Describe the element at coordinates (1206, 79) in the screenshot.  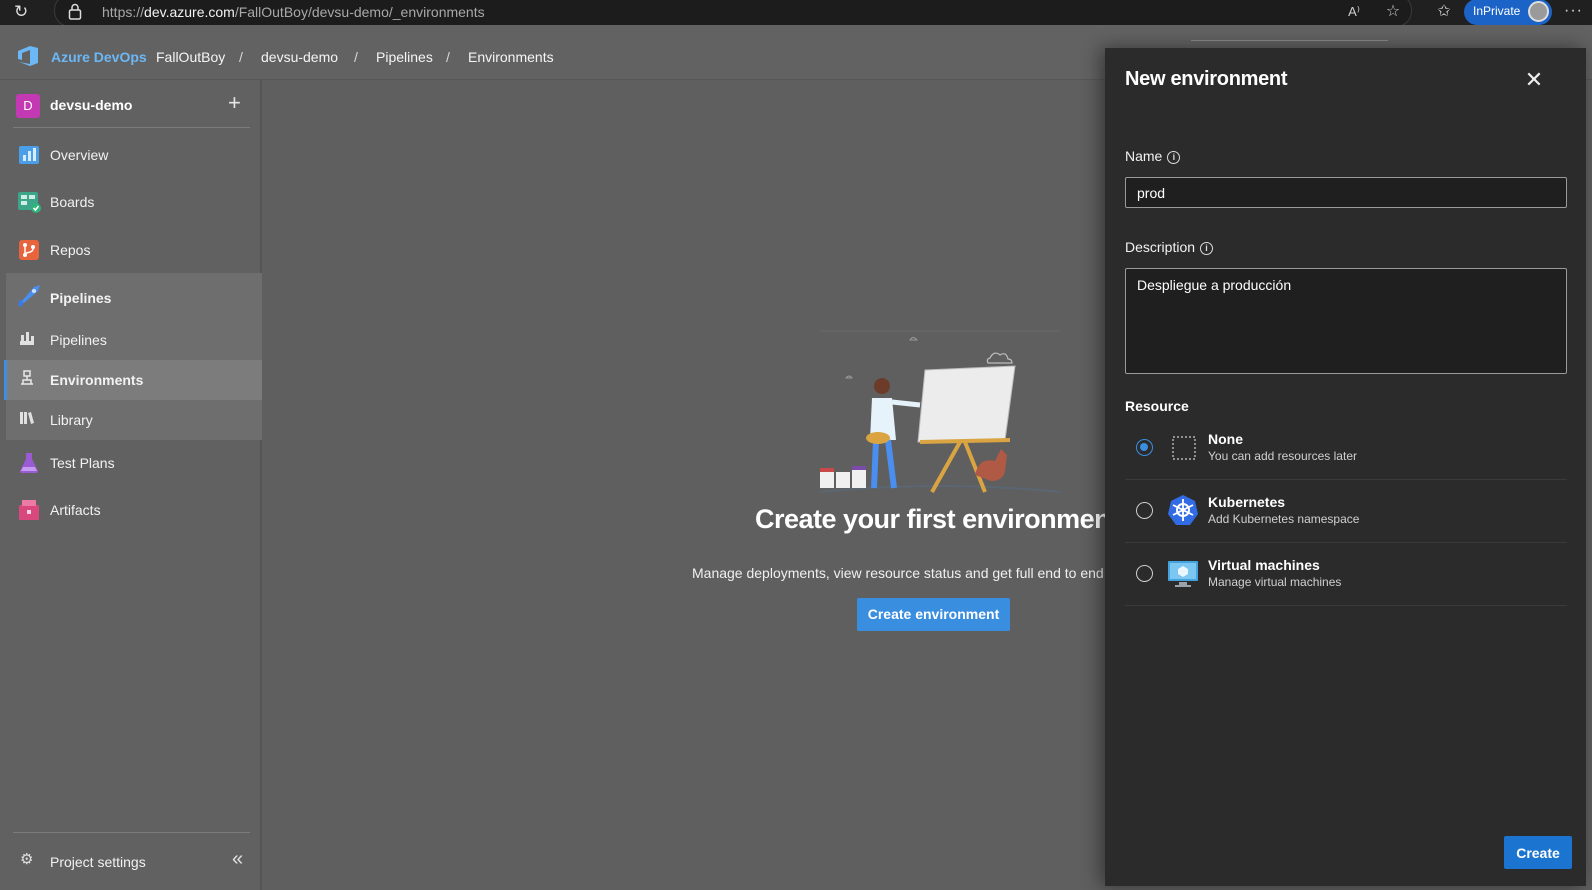
I see `panel-title: New environment` at that location.